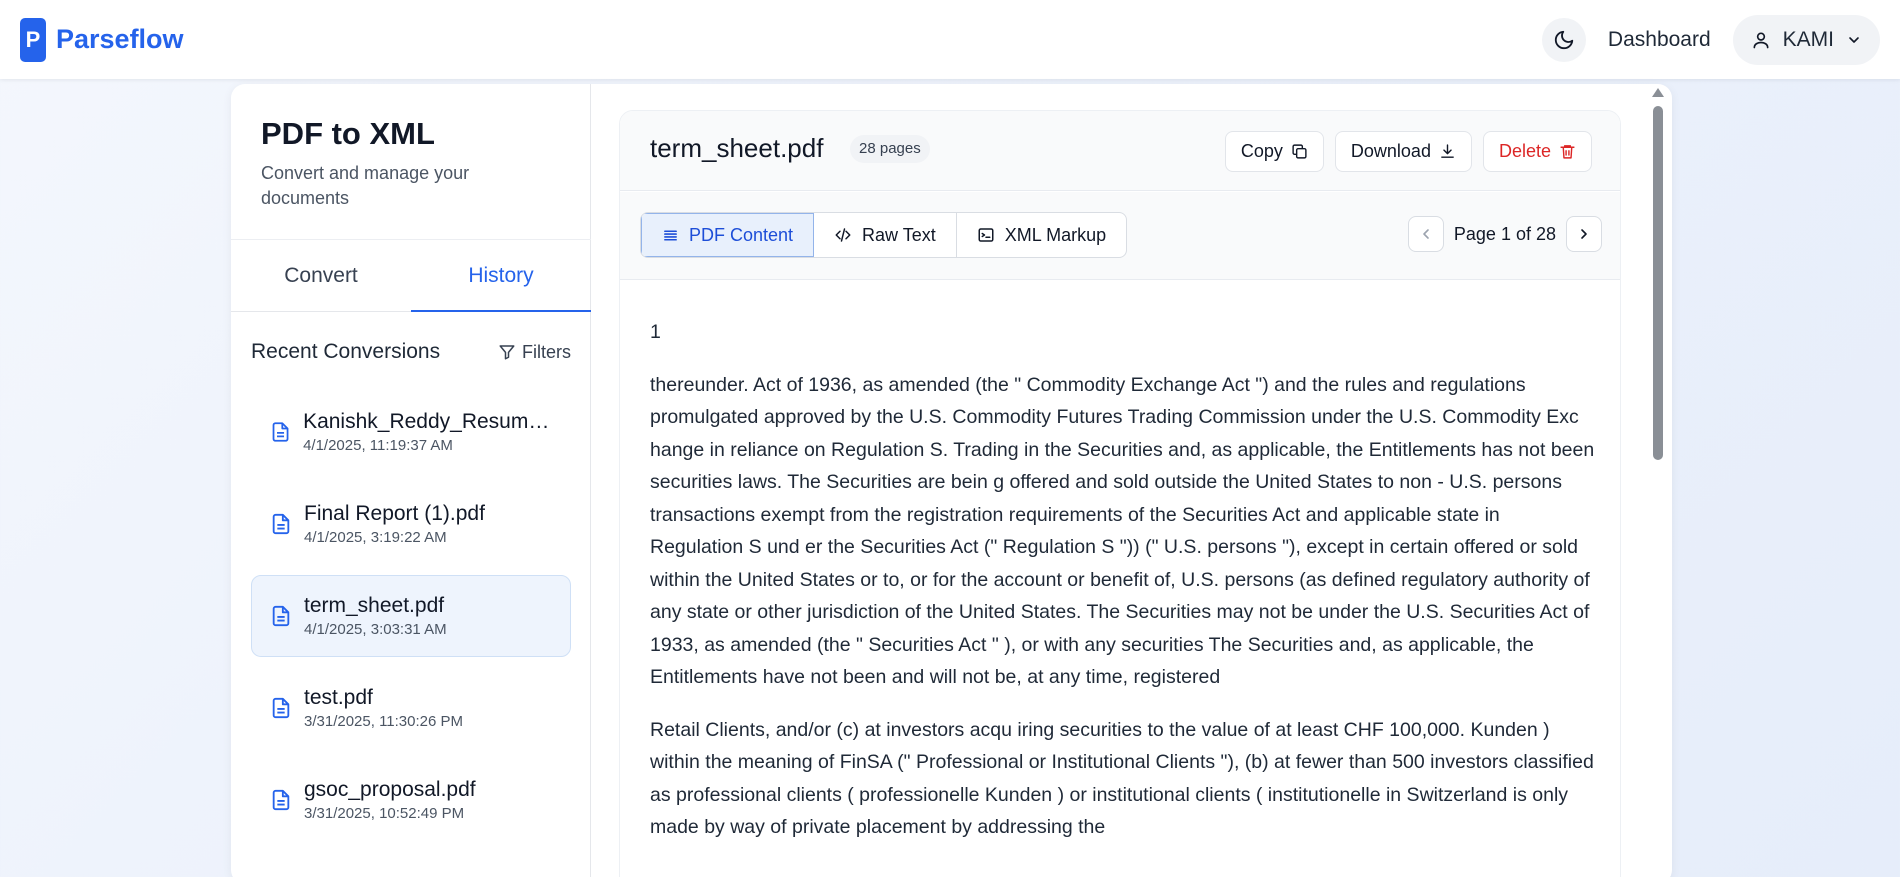 The width and height of the screenshot is (1900, 877). What do you see at coordinates (338, 697) in the screenshot?
I see `file-name: test.pdf` at bounding box center [338, 697].